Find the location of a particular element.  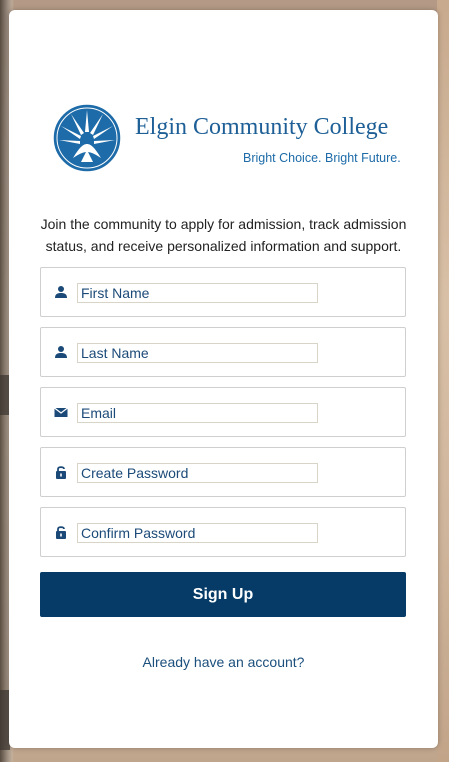

email-input is located at coordinates (197, 413).